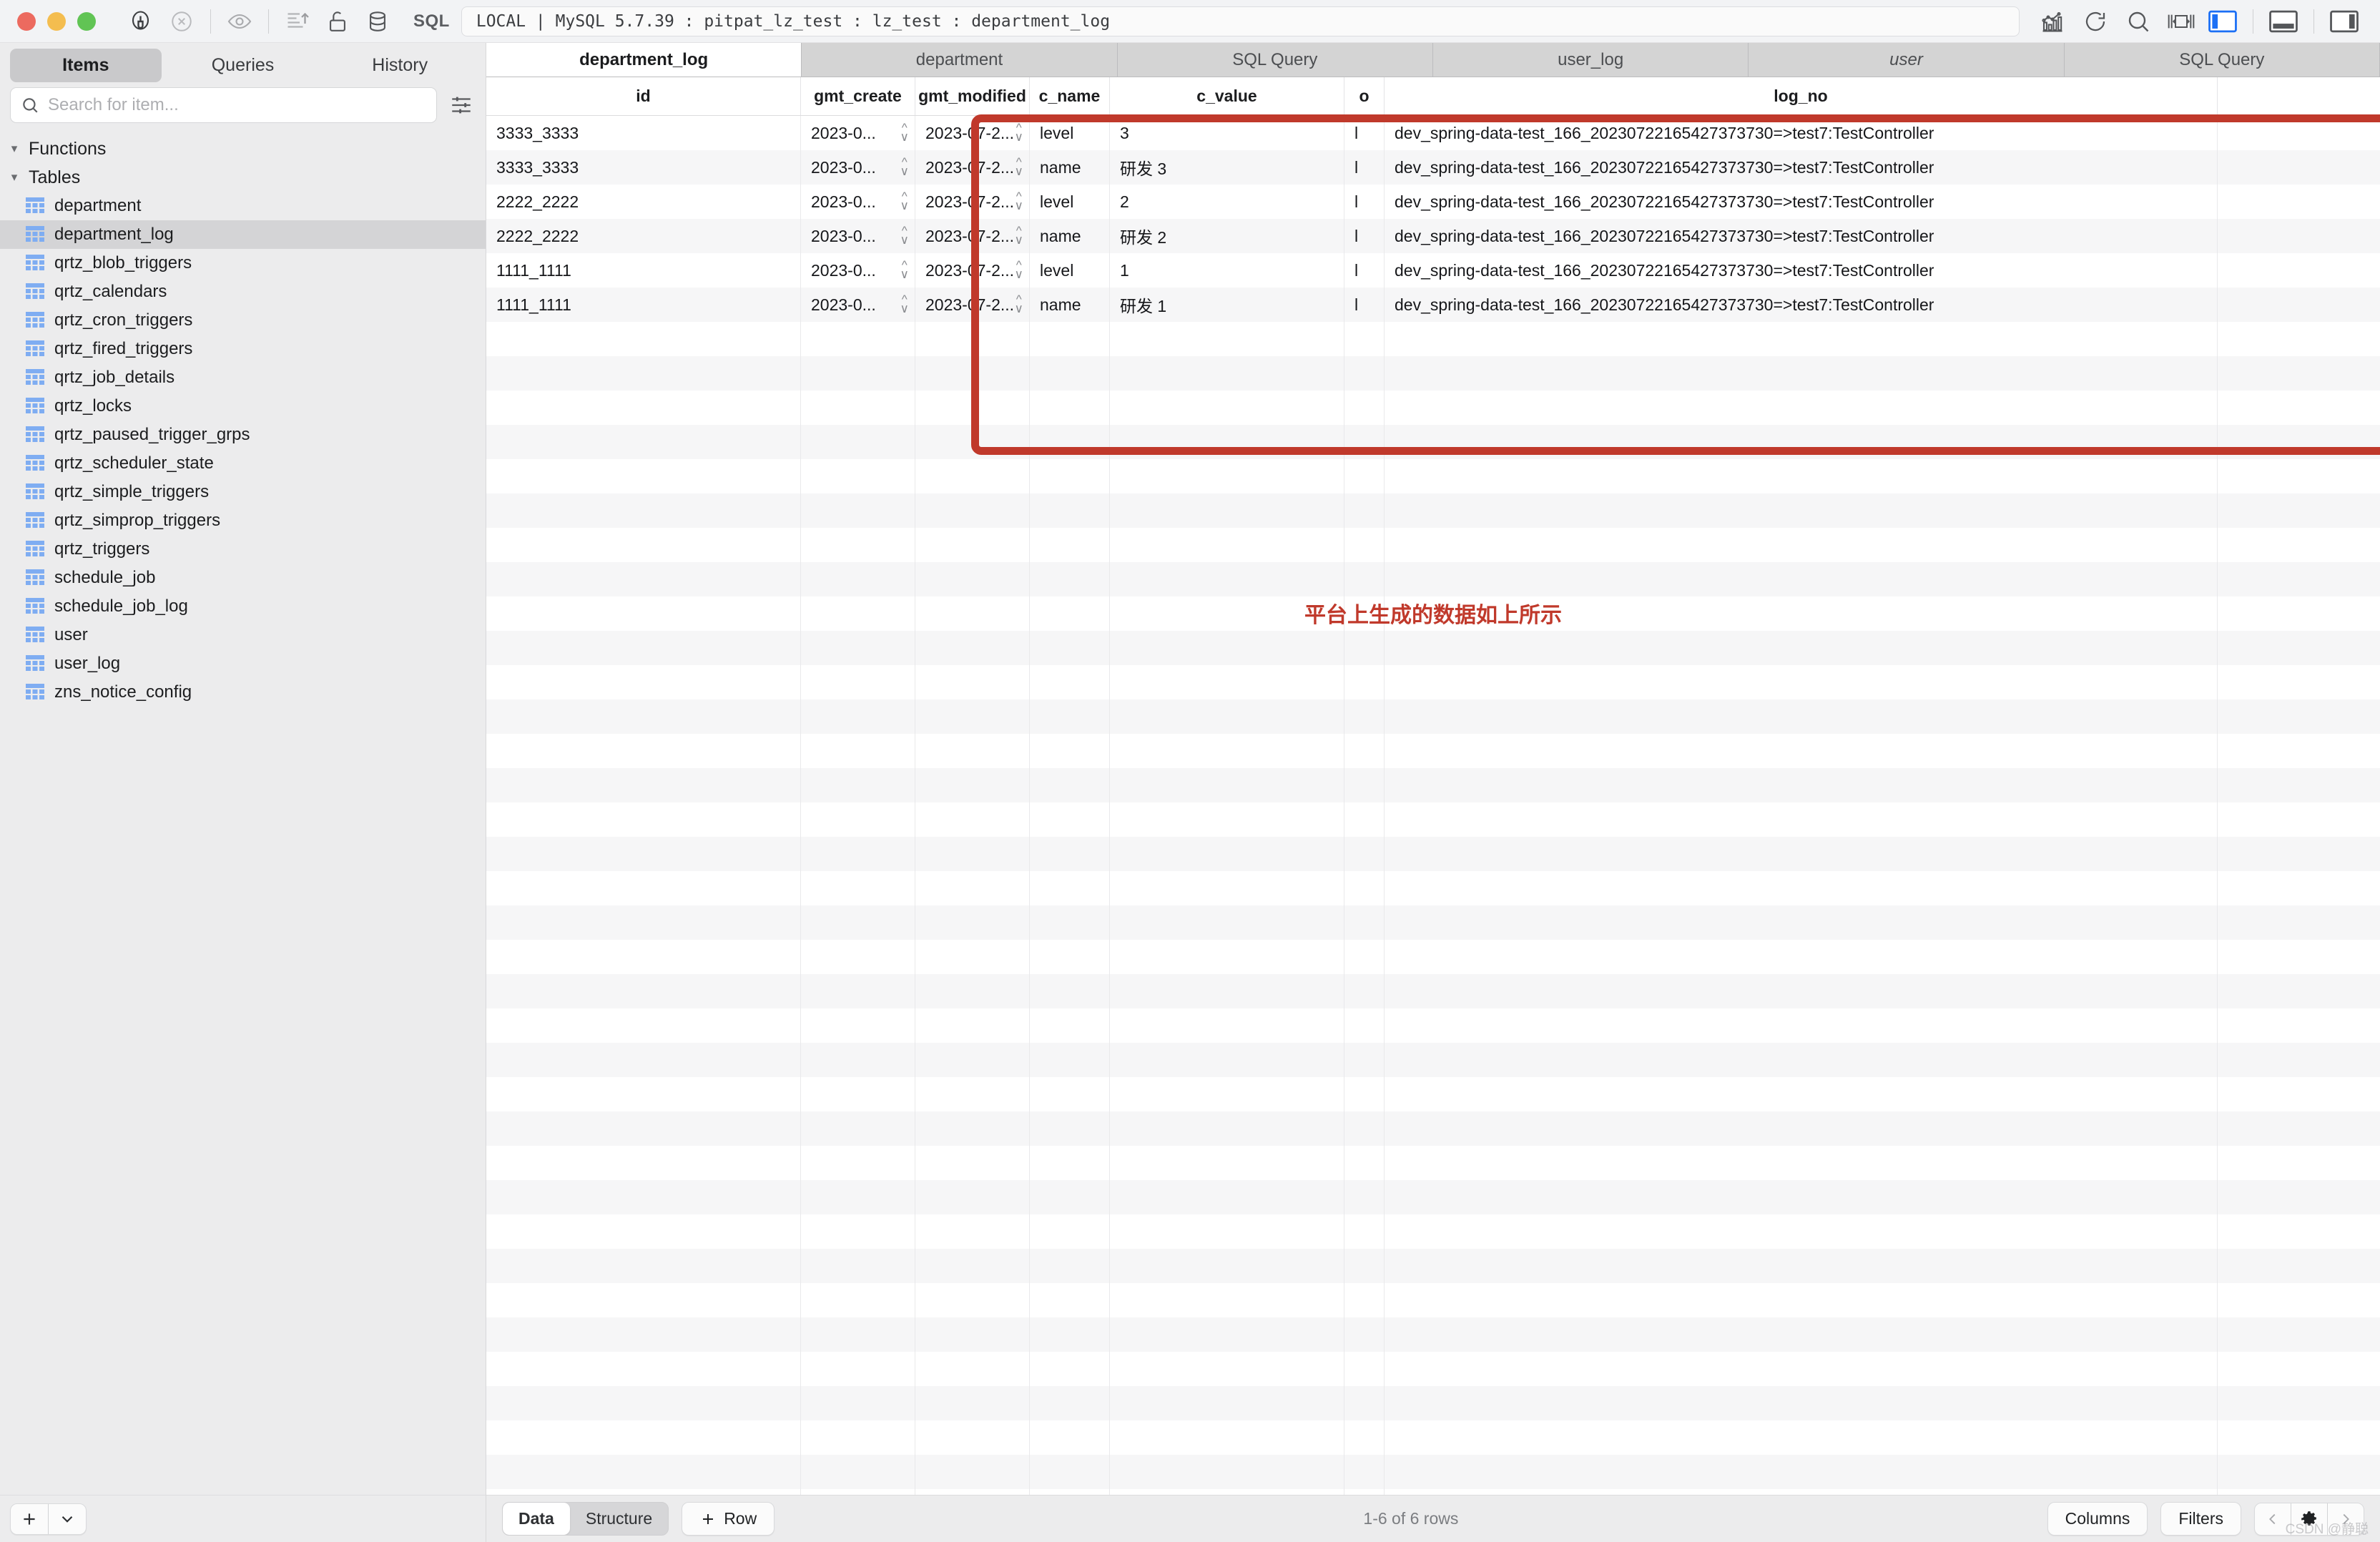 Image resolution: width=2380 pixels, height=1542 pixels. Describe the element at coordinates (378, 21) in the screenshot. I see `database-icon` at that location.